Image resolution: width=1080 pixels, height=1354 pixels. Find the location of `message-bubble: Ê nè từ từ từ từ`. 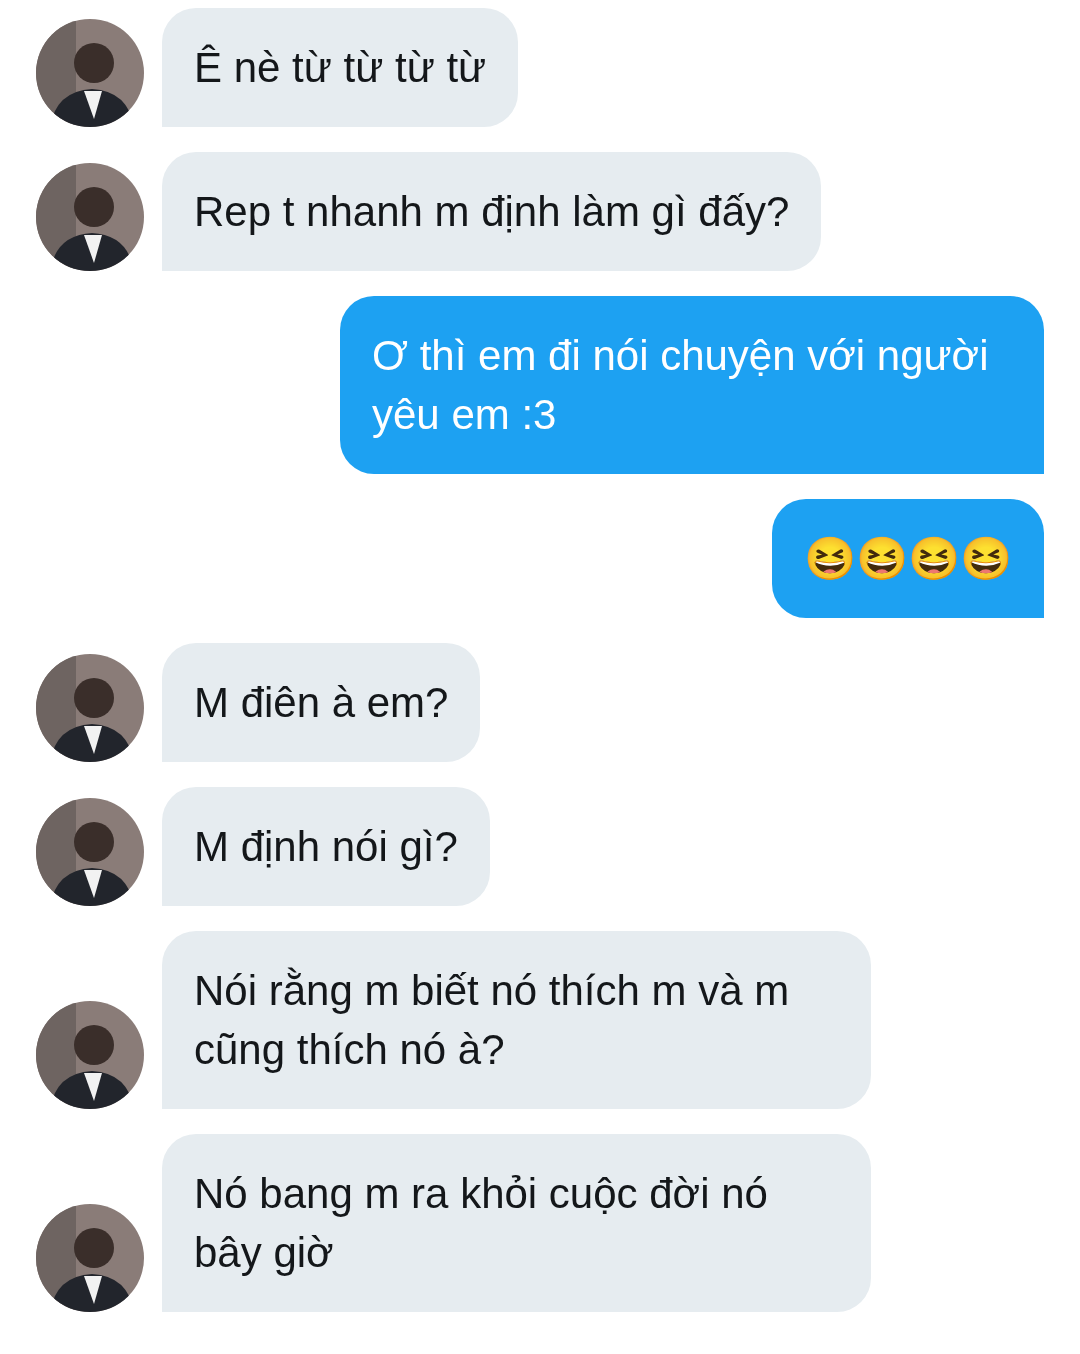

message-bubble: Ê nè từ từ từ từ is located at coordinates (340, 67).